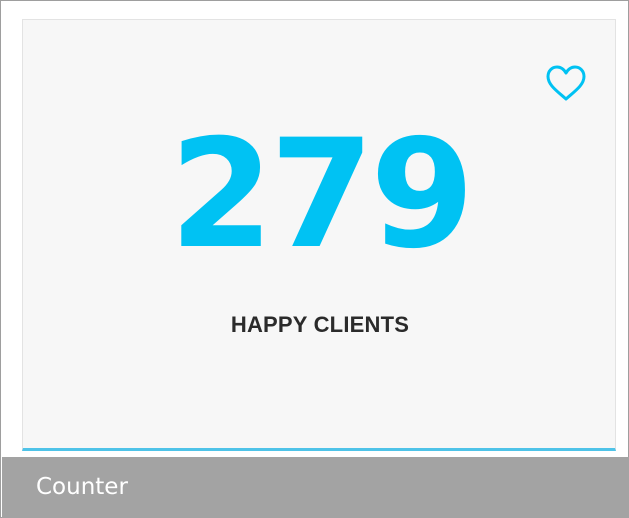  What do you see at coordinates (315, 487) in the screenshot?
I see `widget-caption-bar: Counter` at bounding box center [315, 487].